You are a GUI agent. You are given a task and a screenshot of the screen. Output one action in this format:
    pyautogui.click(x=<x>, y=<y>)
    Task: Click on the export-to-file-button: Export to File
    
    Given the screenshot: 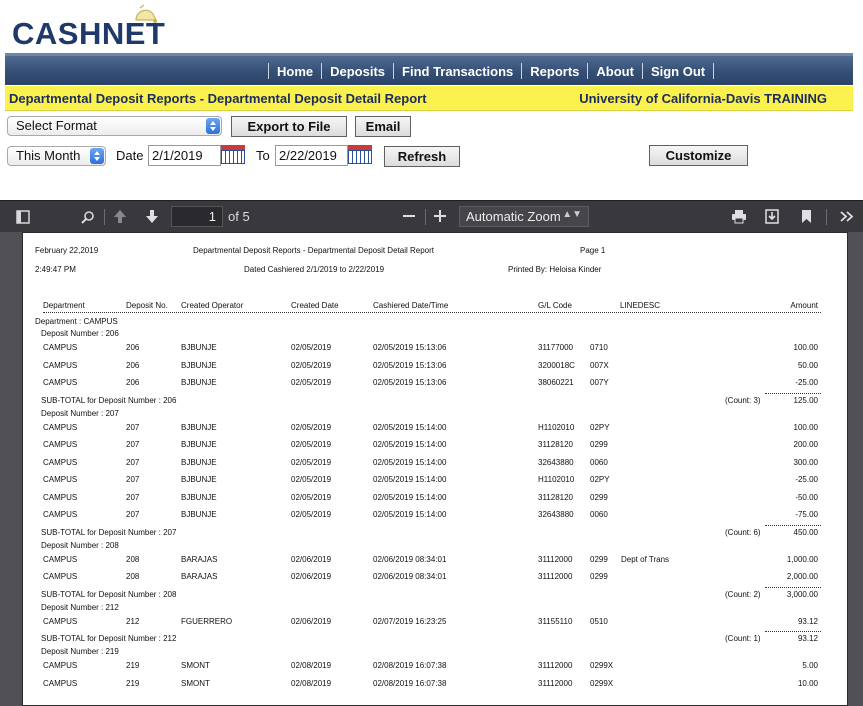 What is the action you would take?
    pyautogui.click(x=289, y=126)
    